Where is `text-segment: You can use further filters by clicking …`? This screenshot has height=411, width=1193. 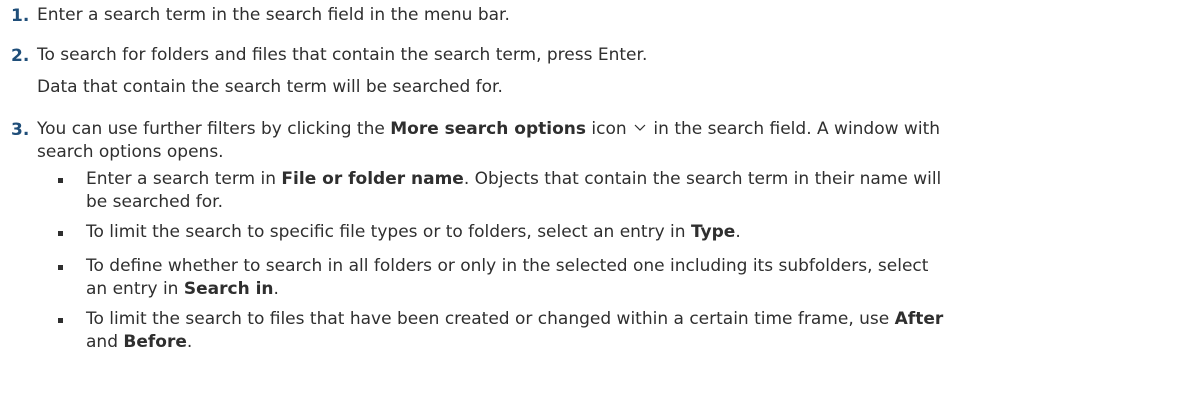 text-segment: You can use further filters by clicking … is located at coordinates (214, 129).